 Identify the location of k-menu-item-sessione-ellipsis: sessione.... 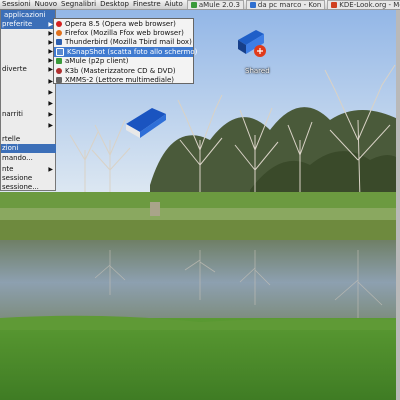
(28, 187).